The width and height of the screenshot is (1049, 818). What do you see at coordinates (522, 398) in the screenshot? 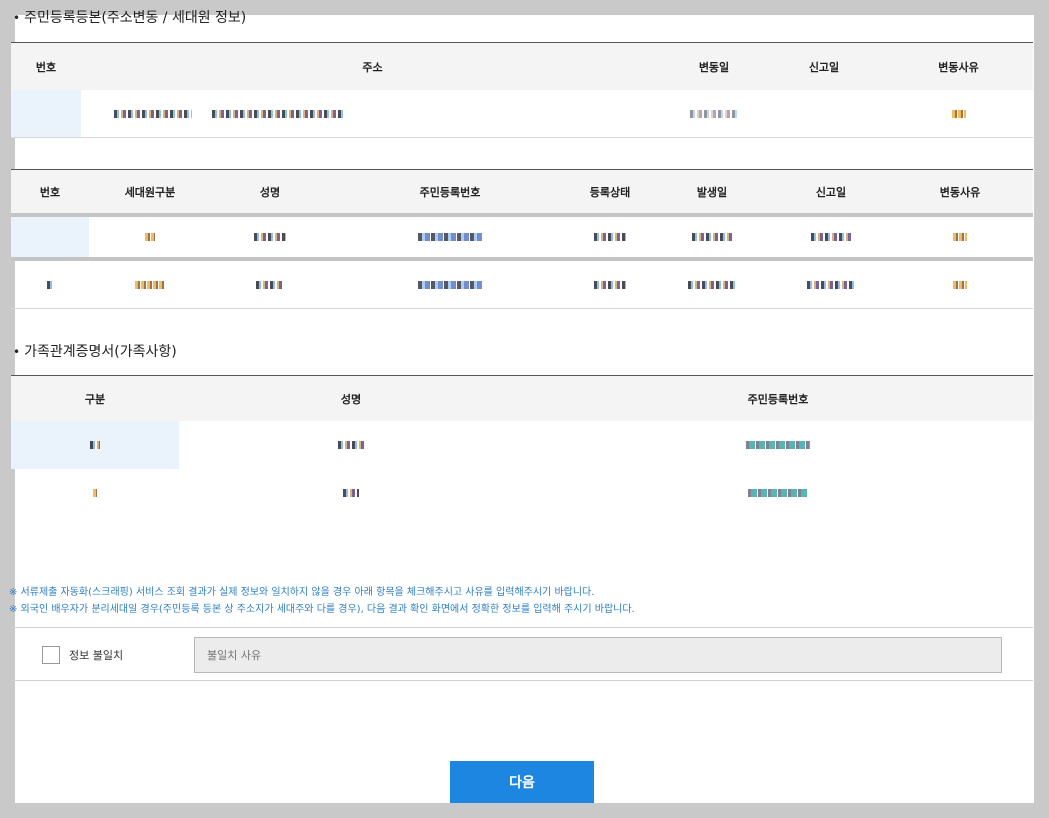
I see `family-table-header: 구분 성명 주민등록번호` at bounding box center [522, 398].